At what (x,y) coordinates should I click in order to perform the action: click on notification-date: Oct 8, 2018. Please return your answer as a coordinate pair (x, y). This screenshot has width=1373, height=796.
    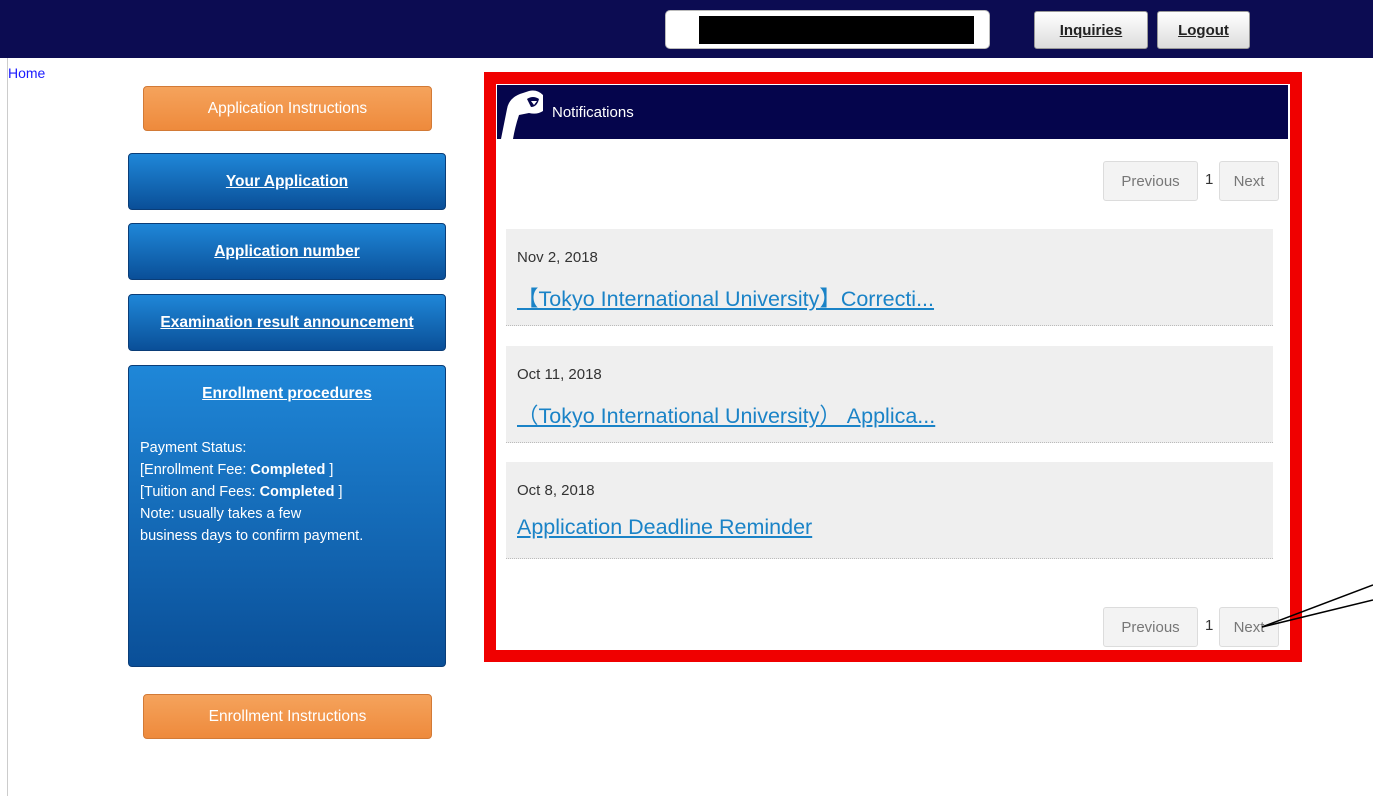
    Looking at the image, I should click on (556, 490).